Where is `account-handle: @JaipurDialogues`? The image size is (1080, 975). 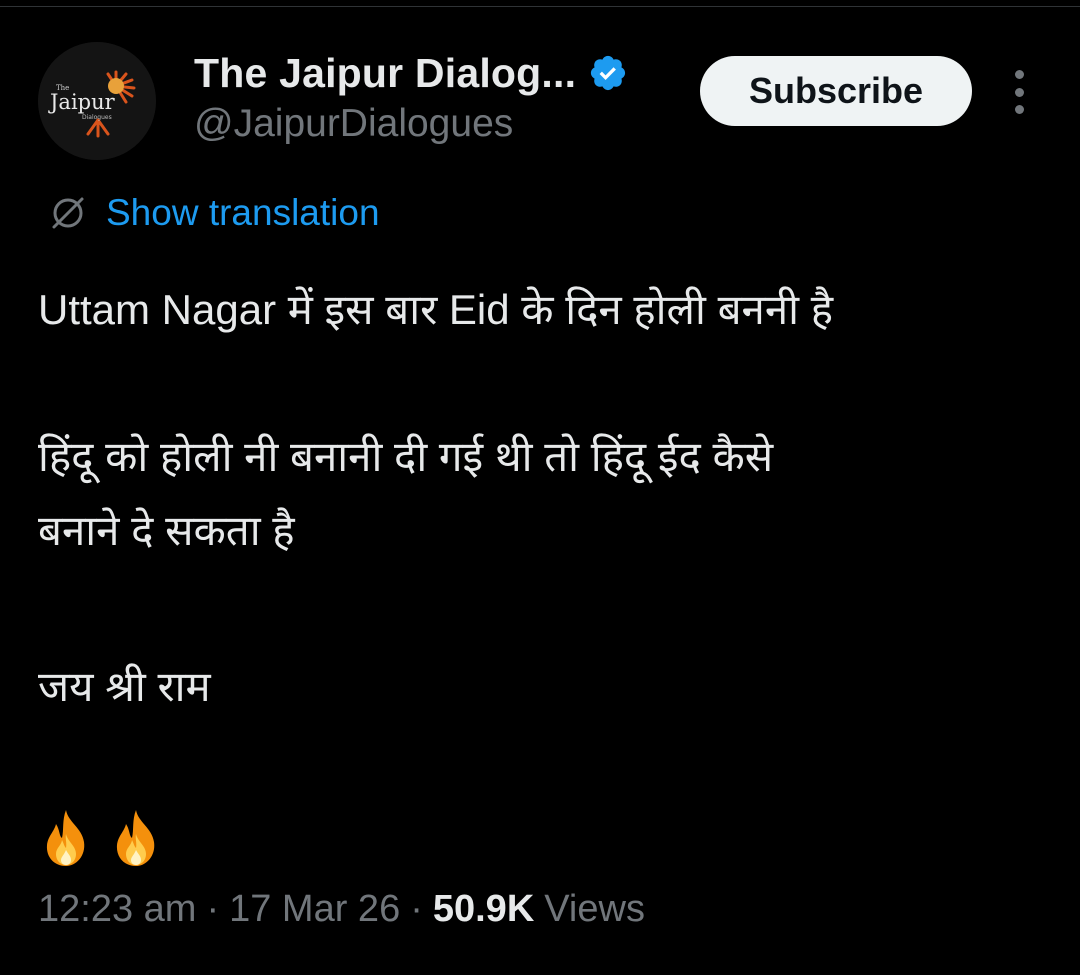 account-handle: @JaipurDialogues is located at coordinates (411, 124).